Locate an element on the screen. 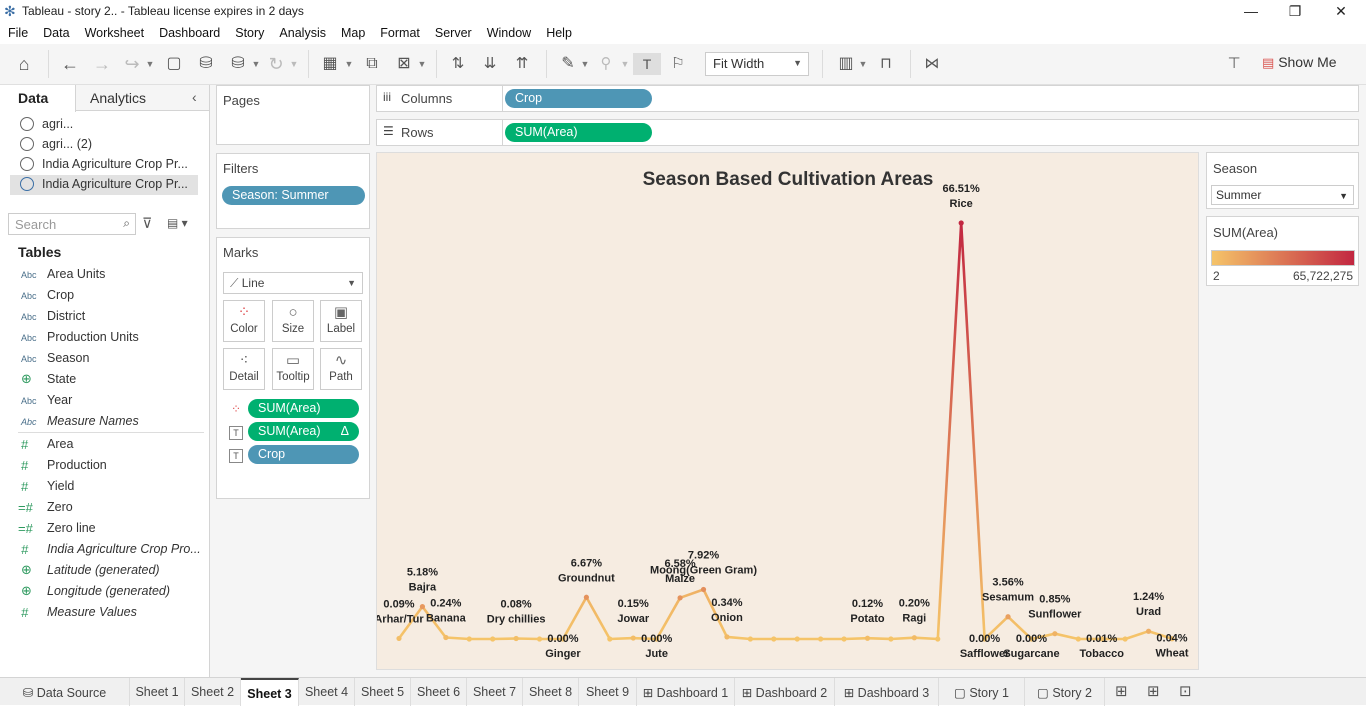 Image resolution: width=1366 pixels, height=706 pixels. field-year: Abc Year is located at coordinates (104, 401).